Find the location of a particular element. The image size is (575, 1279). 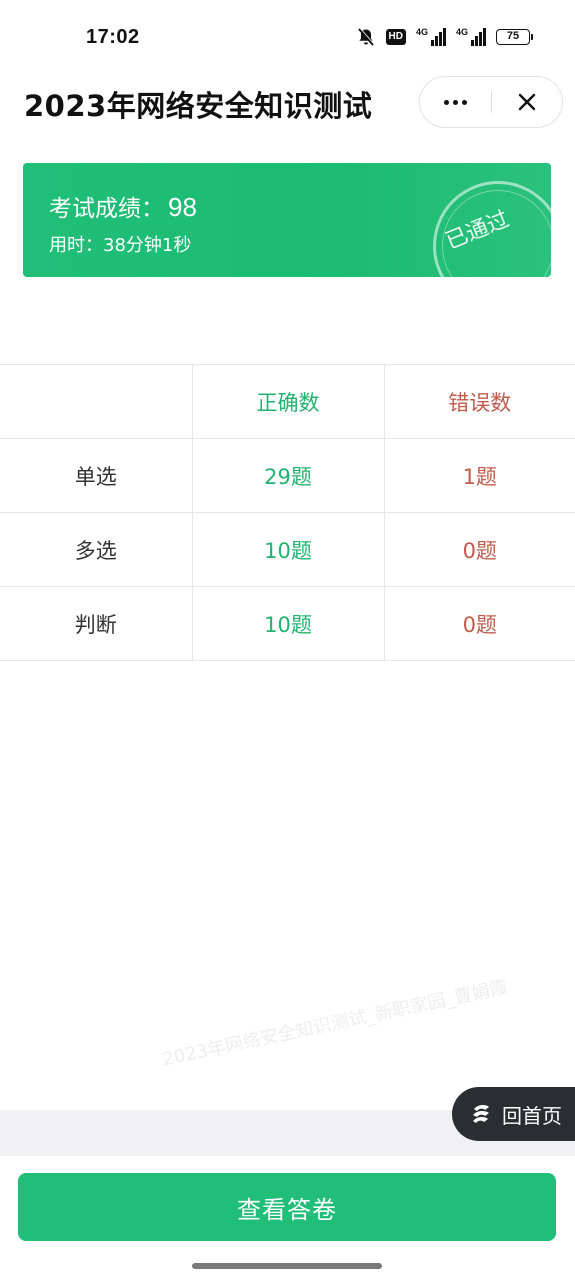

signal-4g-icon: 4G is located at coordinates (431, 37).